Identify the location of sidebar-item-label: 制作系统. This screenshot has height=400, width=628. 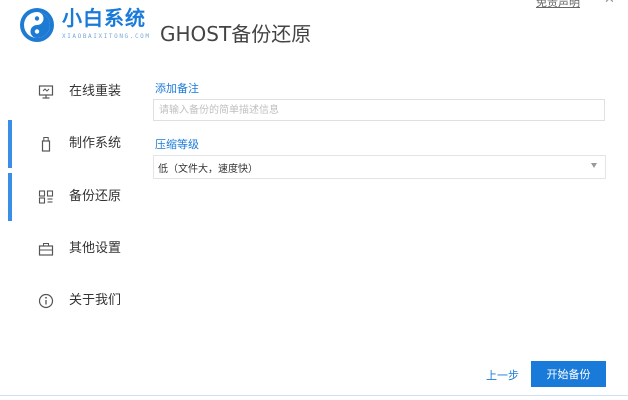
(95, 143).